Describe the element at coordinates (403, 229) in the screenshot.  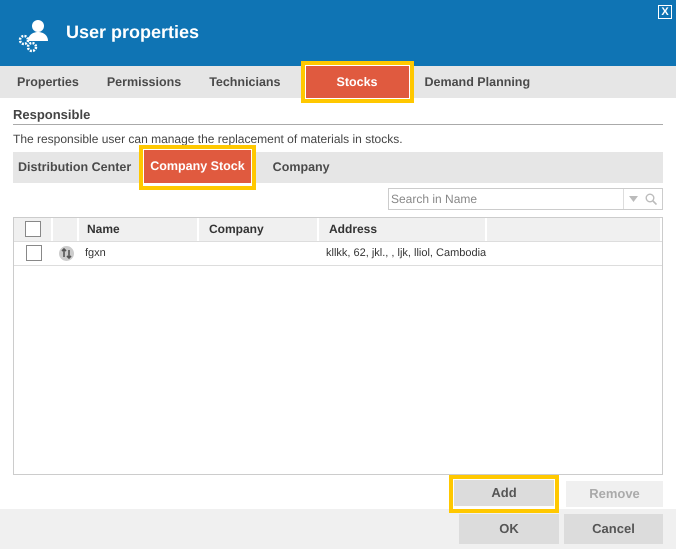
I see `column-header: Address` at that location.